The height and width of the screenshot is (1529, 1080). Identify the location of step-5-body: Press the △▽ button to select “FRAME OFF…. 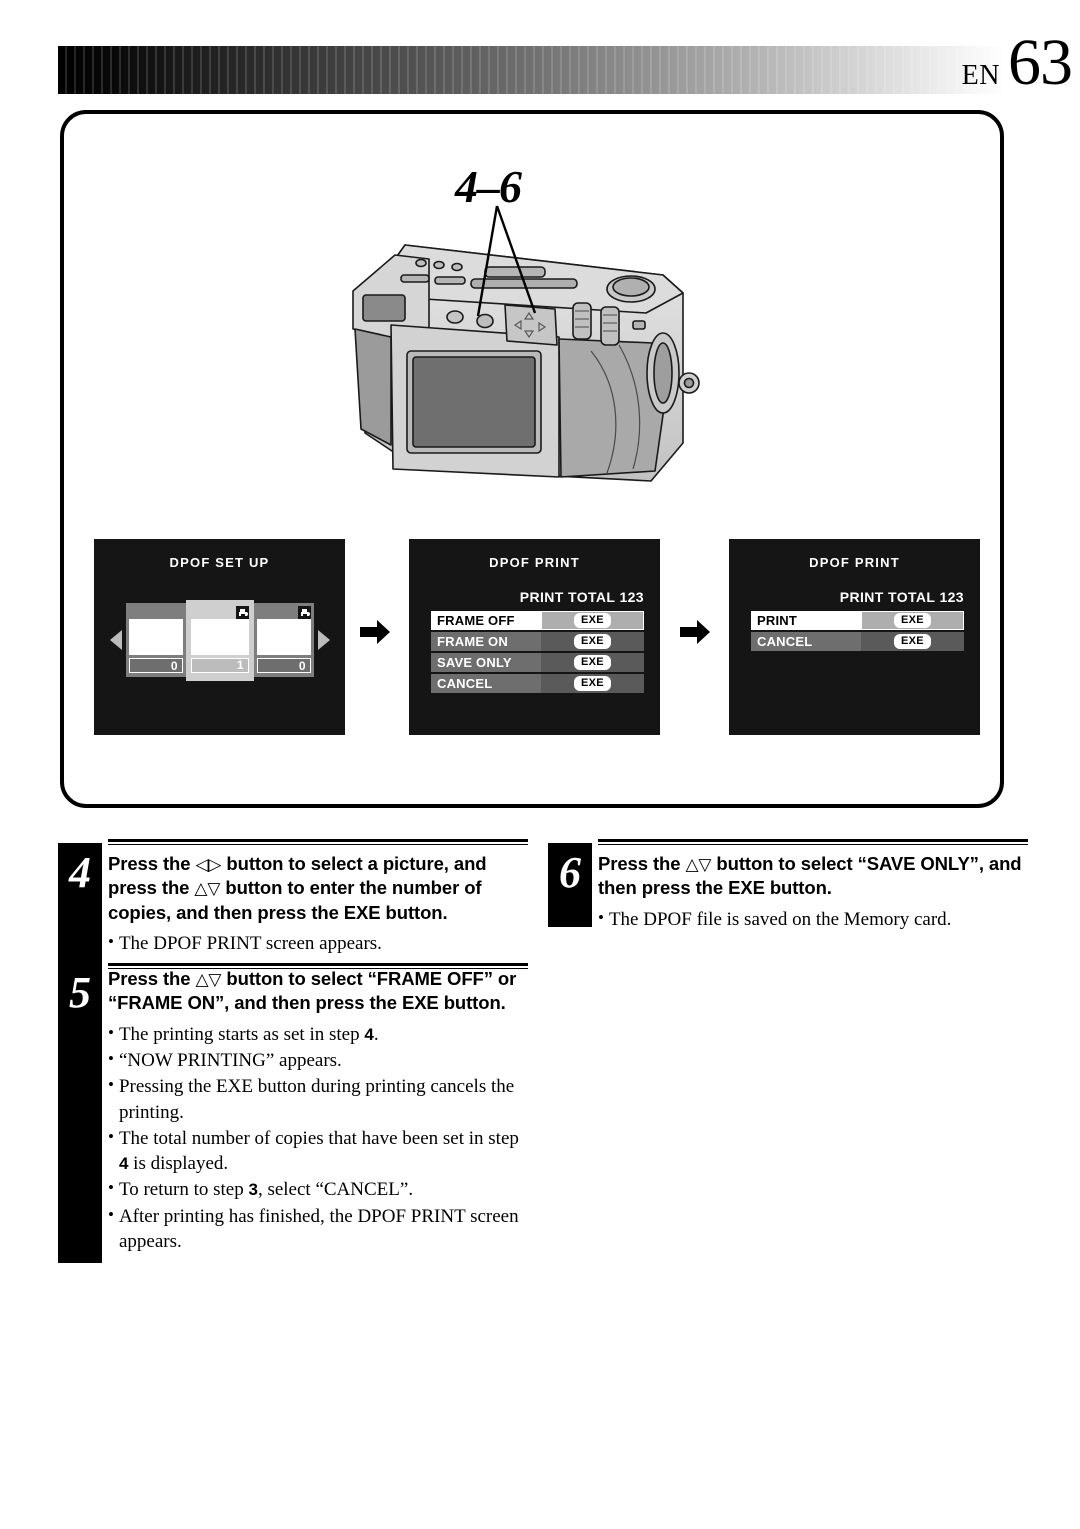
(318, 1111).